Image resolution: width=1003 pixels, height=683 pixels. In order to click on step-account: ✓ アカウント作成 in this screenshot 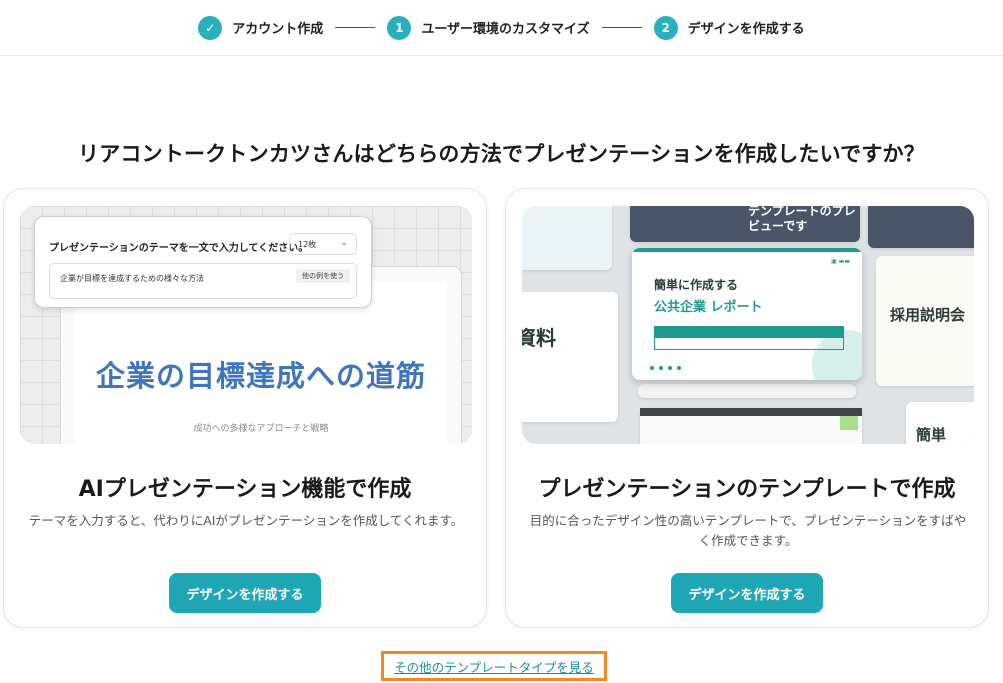, I will do `click(261, 27)`.